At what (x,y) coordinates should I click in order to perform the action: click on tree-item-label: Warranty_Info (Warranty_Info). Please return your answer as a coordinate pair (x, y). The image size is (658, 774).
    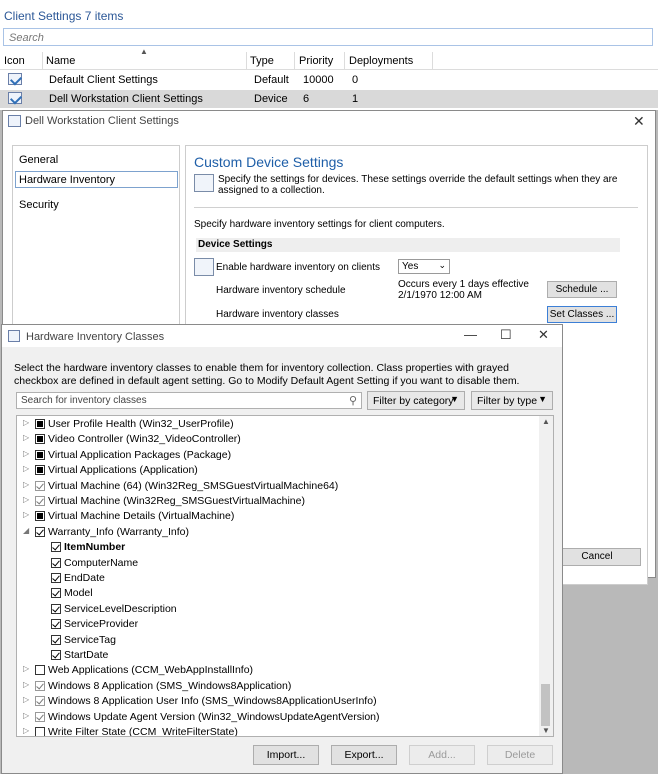
    Looking at the image, I should click on (119, 531).